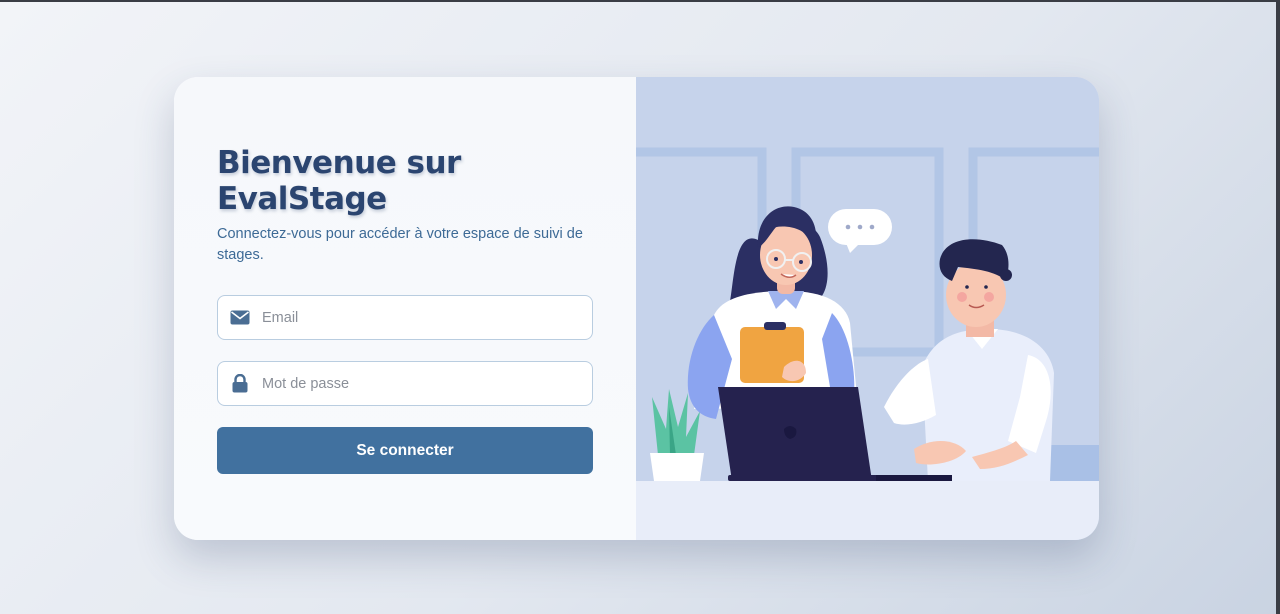  I want to click on password-field, so click(405, 383).